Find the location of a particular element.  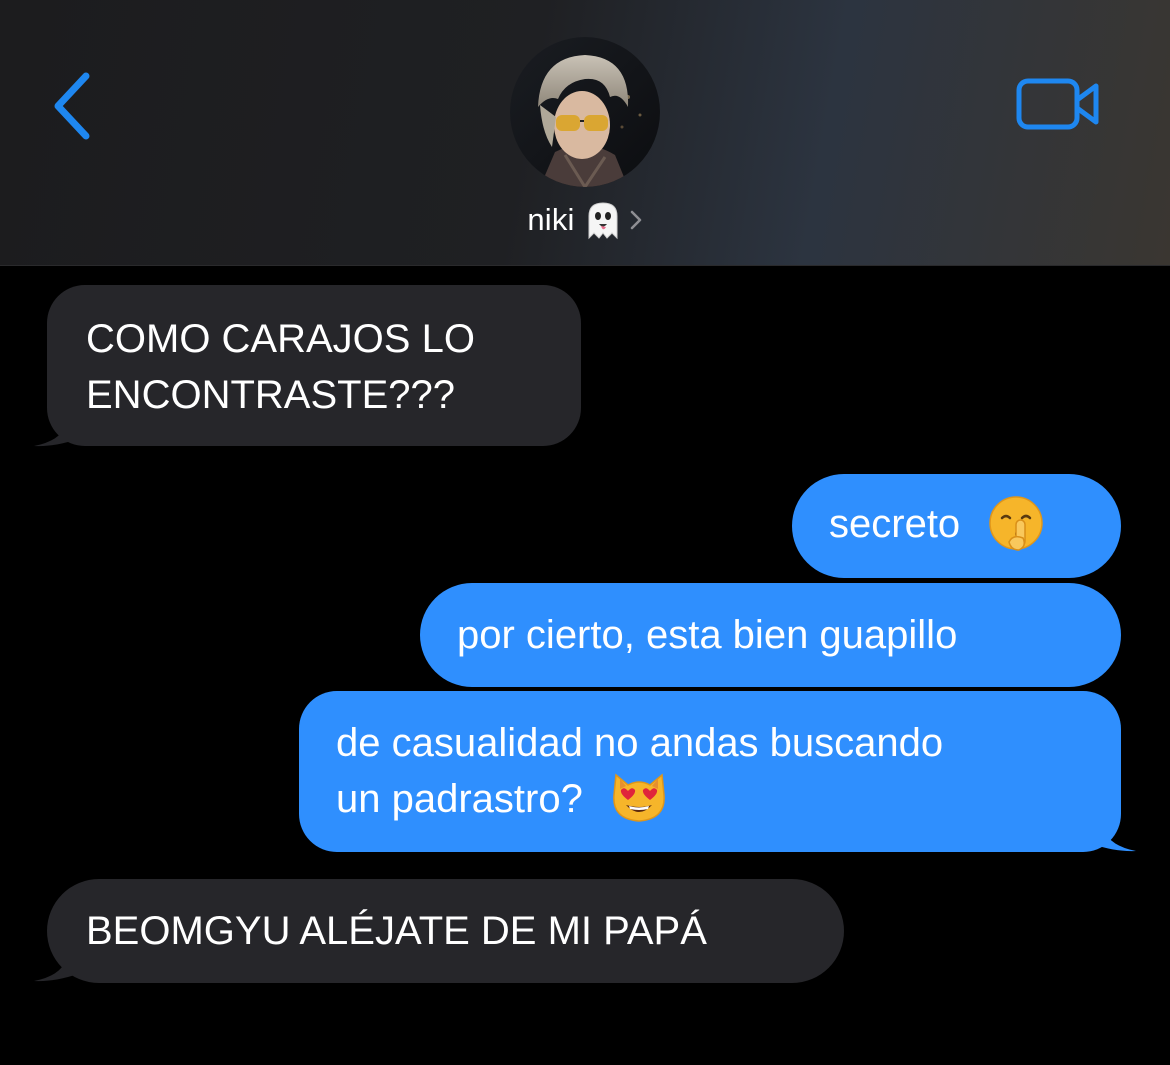

contact-avatar is located at coordinates (585, 112).